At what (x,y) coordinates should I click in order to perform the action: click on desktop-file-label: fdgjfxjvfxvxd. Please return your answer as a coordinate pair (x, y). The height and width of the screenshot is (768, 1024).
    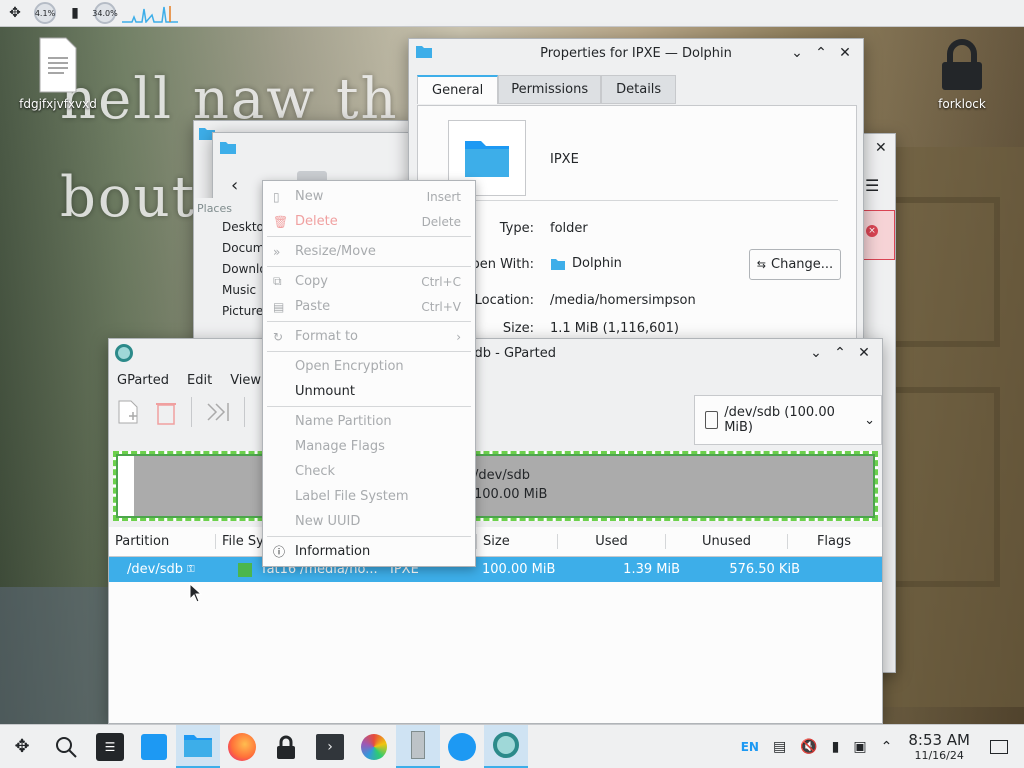
    Looking at the image, I should click on (58, 104).